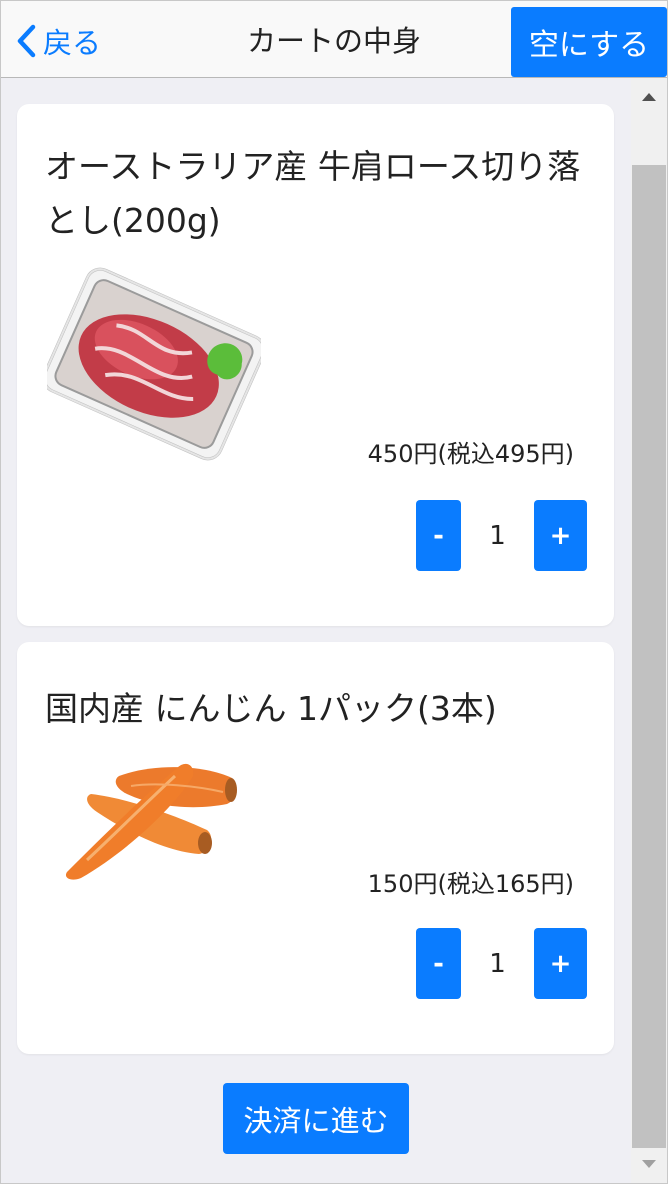  What do you see at coordinates (470, 884) in the screenshot?
I see `item-price: 150円(税込165円)` at bounding box center [470, 884].